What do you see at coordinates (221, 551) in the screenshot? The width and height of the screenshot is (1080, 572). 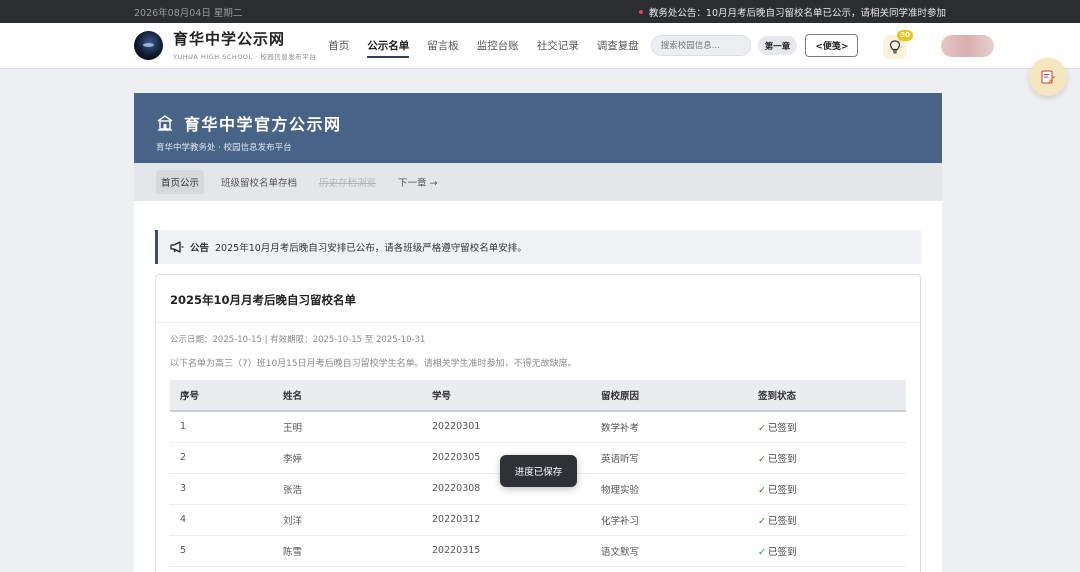 I see `cell-no: 5` at bounding box center [221, 551].